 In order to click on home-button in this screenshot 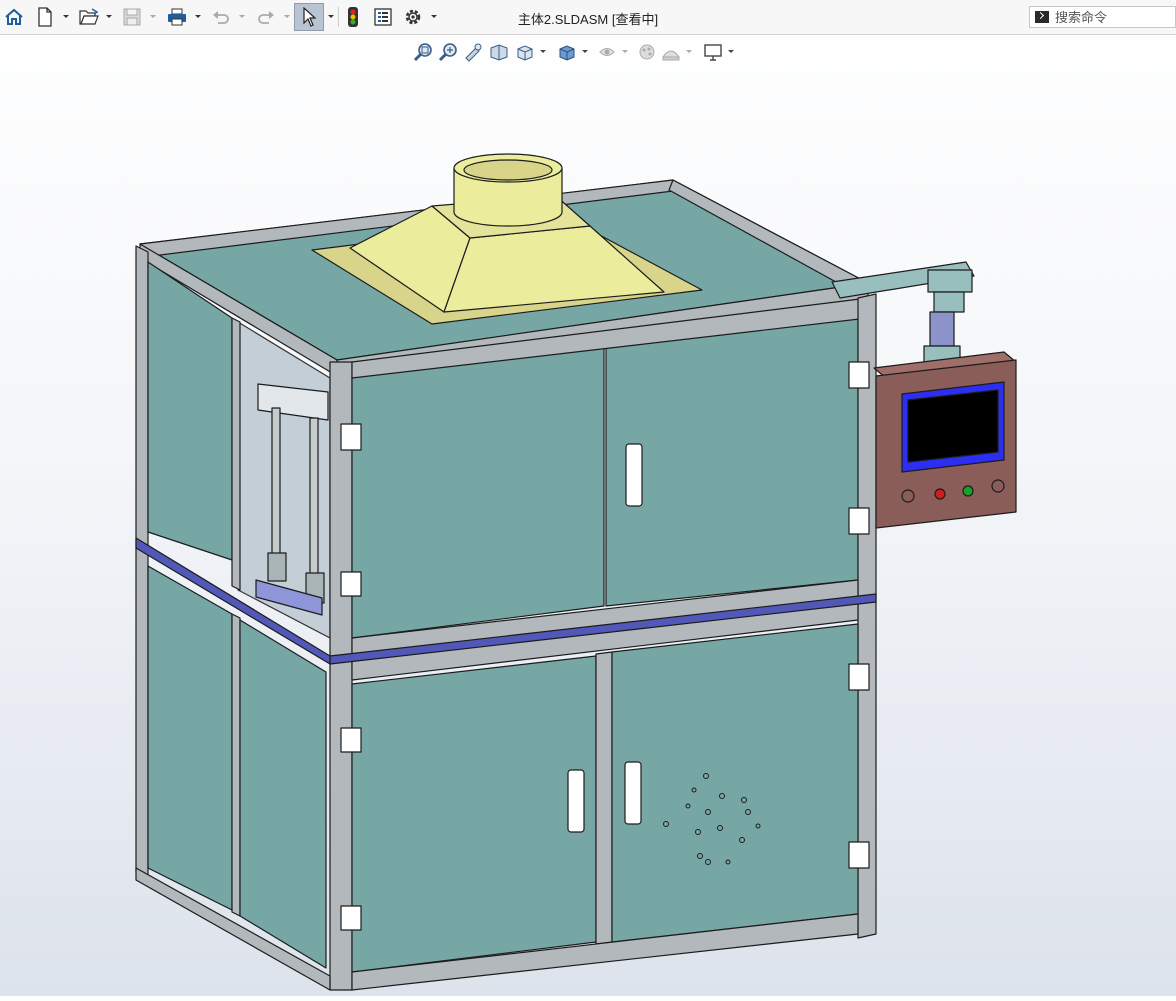, I will do `click(14, 17)`.